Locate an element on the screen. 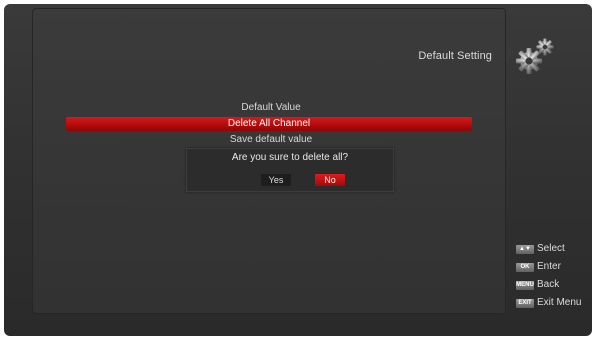  legend-label: Exit Menu is located at coordinates (559, 302).